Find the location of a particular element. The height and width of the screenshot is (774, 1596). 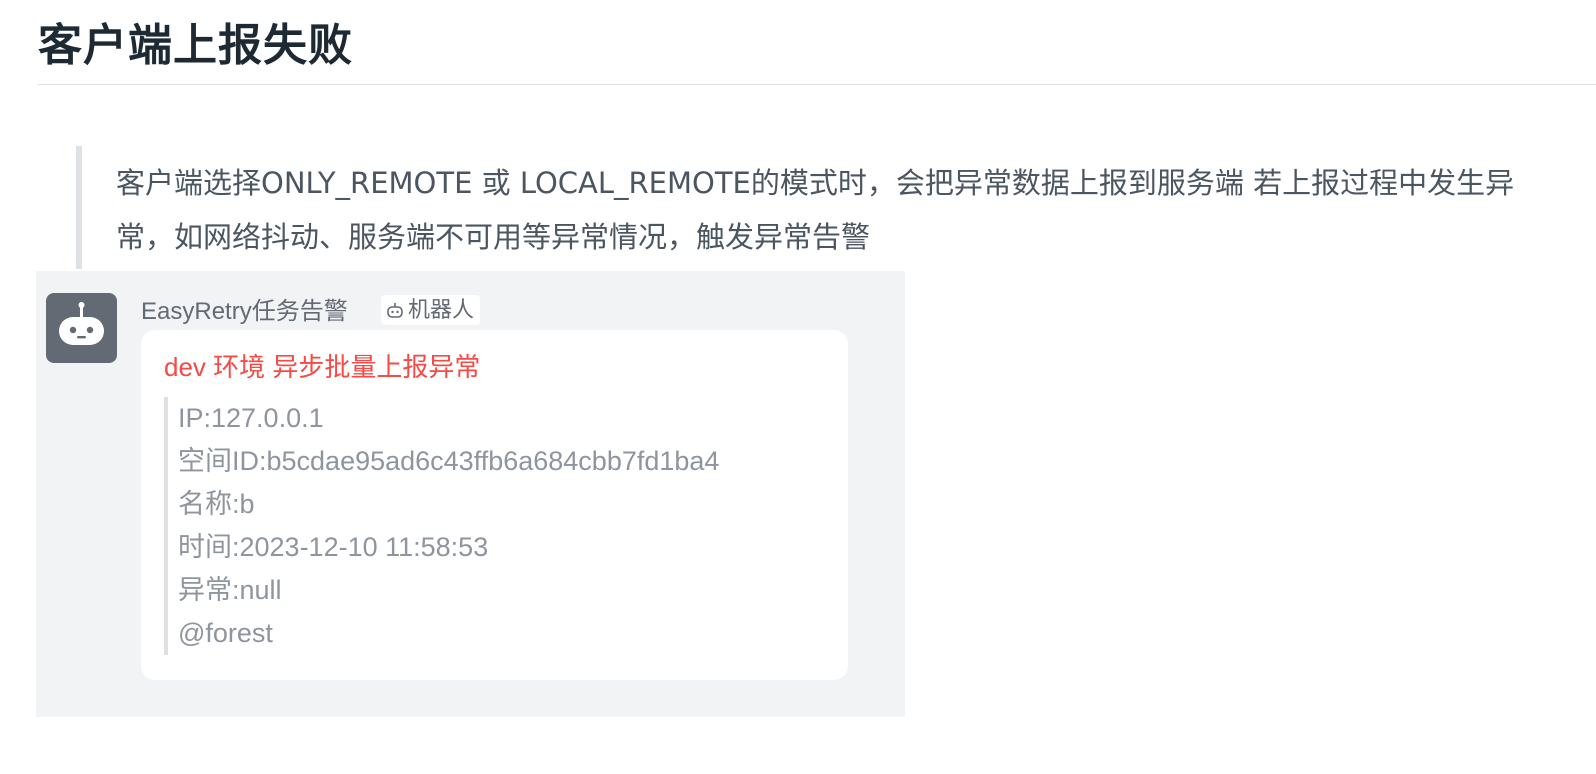

alert-row-mention: @forest is located at coordinates (225, 633).